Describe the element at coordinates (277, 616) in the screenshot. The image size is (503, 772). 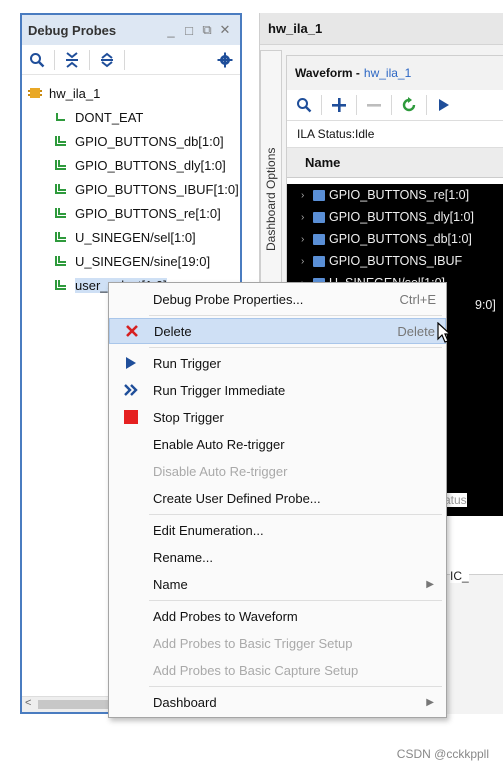
I see `menu-item-add-probes-to-waveform: Add Probes to Waveform` at that location.